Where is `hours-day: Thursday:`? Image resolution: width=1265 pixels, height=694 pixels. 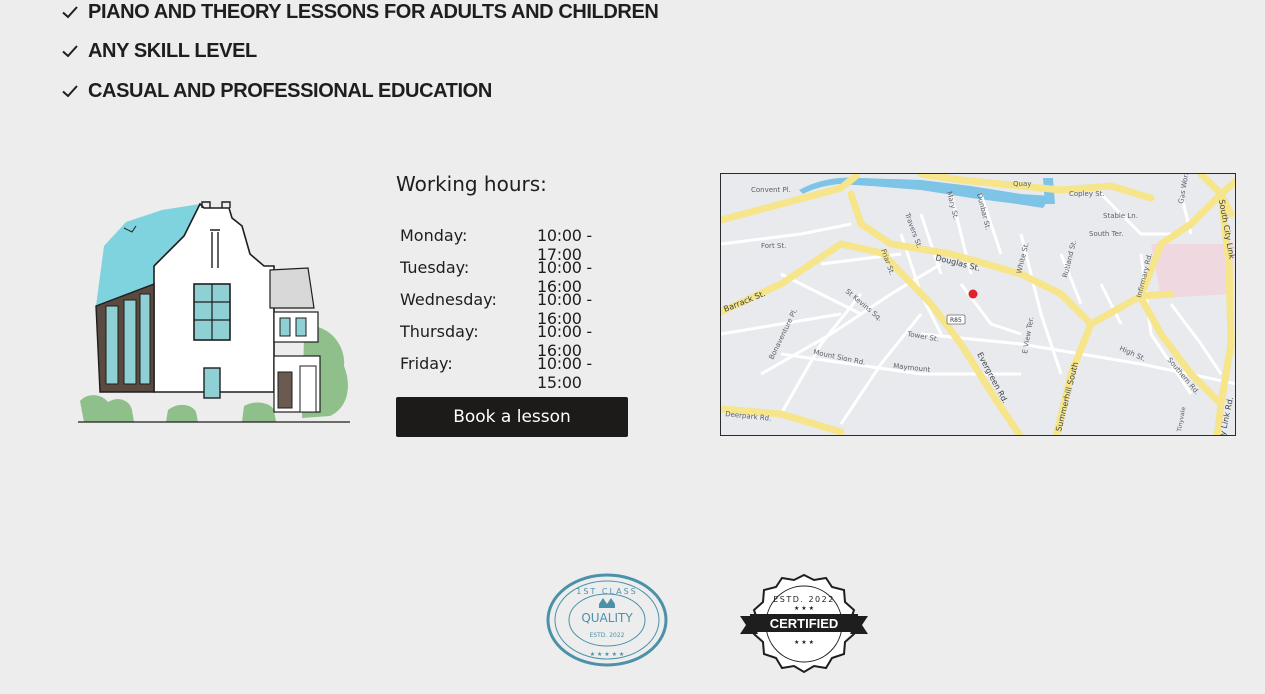
hours-day: Thursday: is located at coordinates (439, 331).